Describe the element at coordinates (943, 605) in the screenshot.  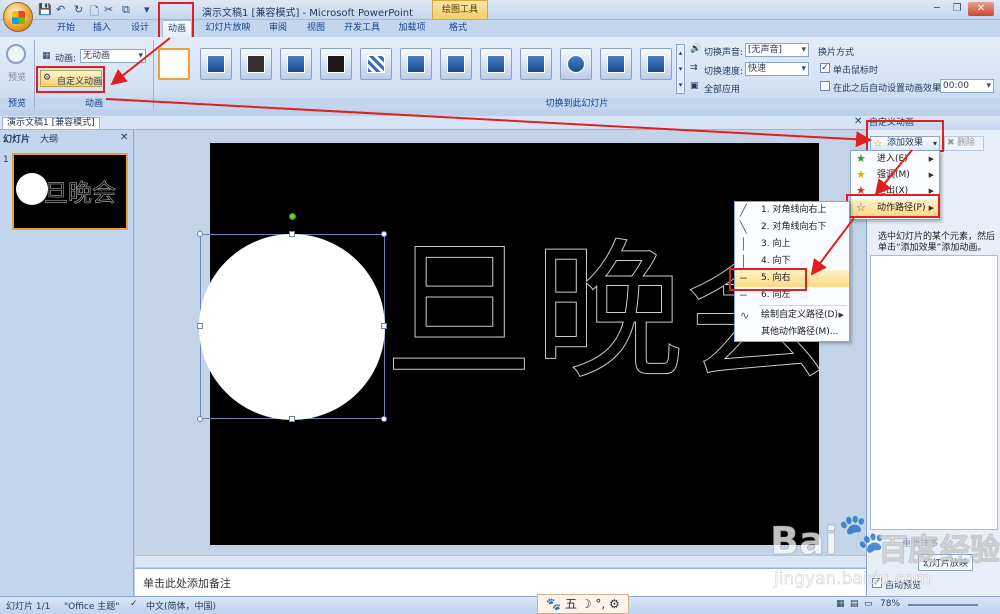
I see `zoom-slider` at that location.